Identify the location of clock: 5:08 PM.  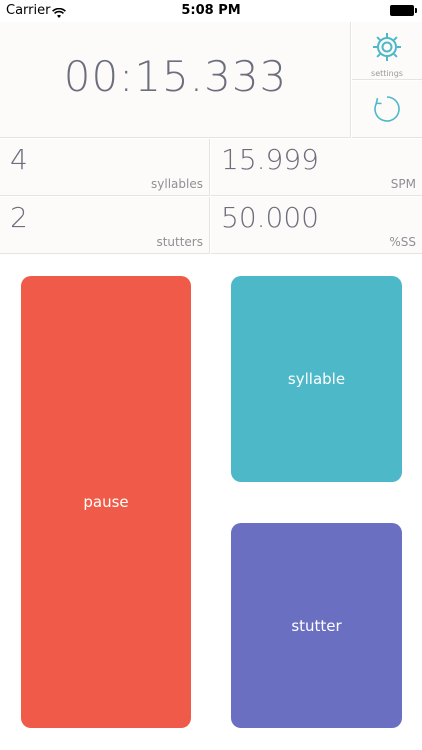
(211, 10).